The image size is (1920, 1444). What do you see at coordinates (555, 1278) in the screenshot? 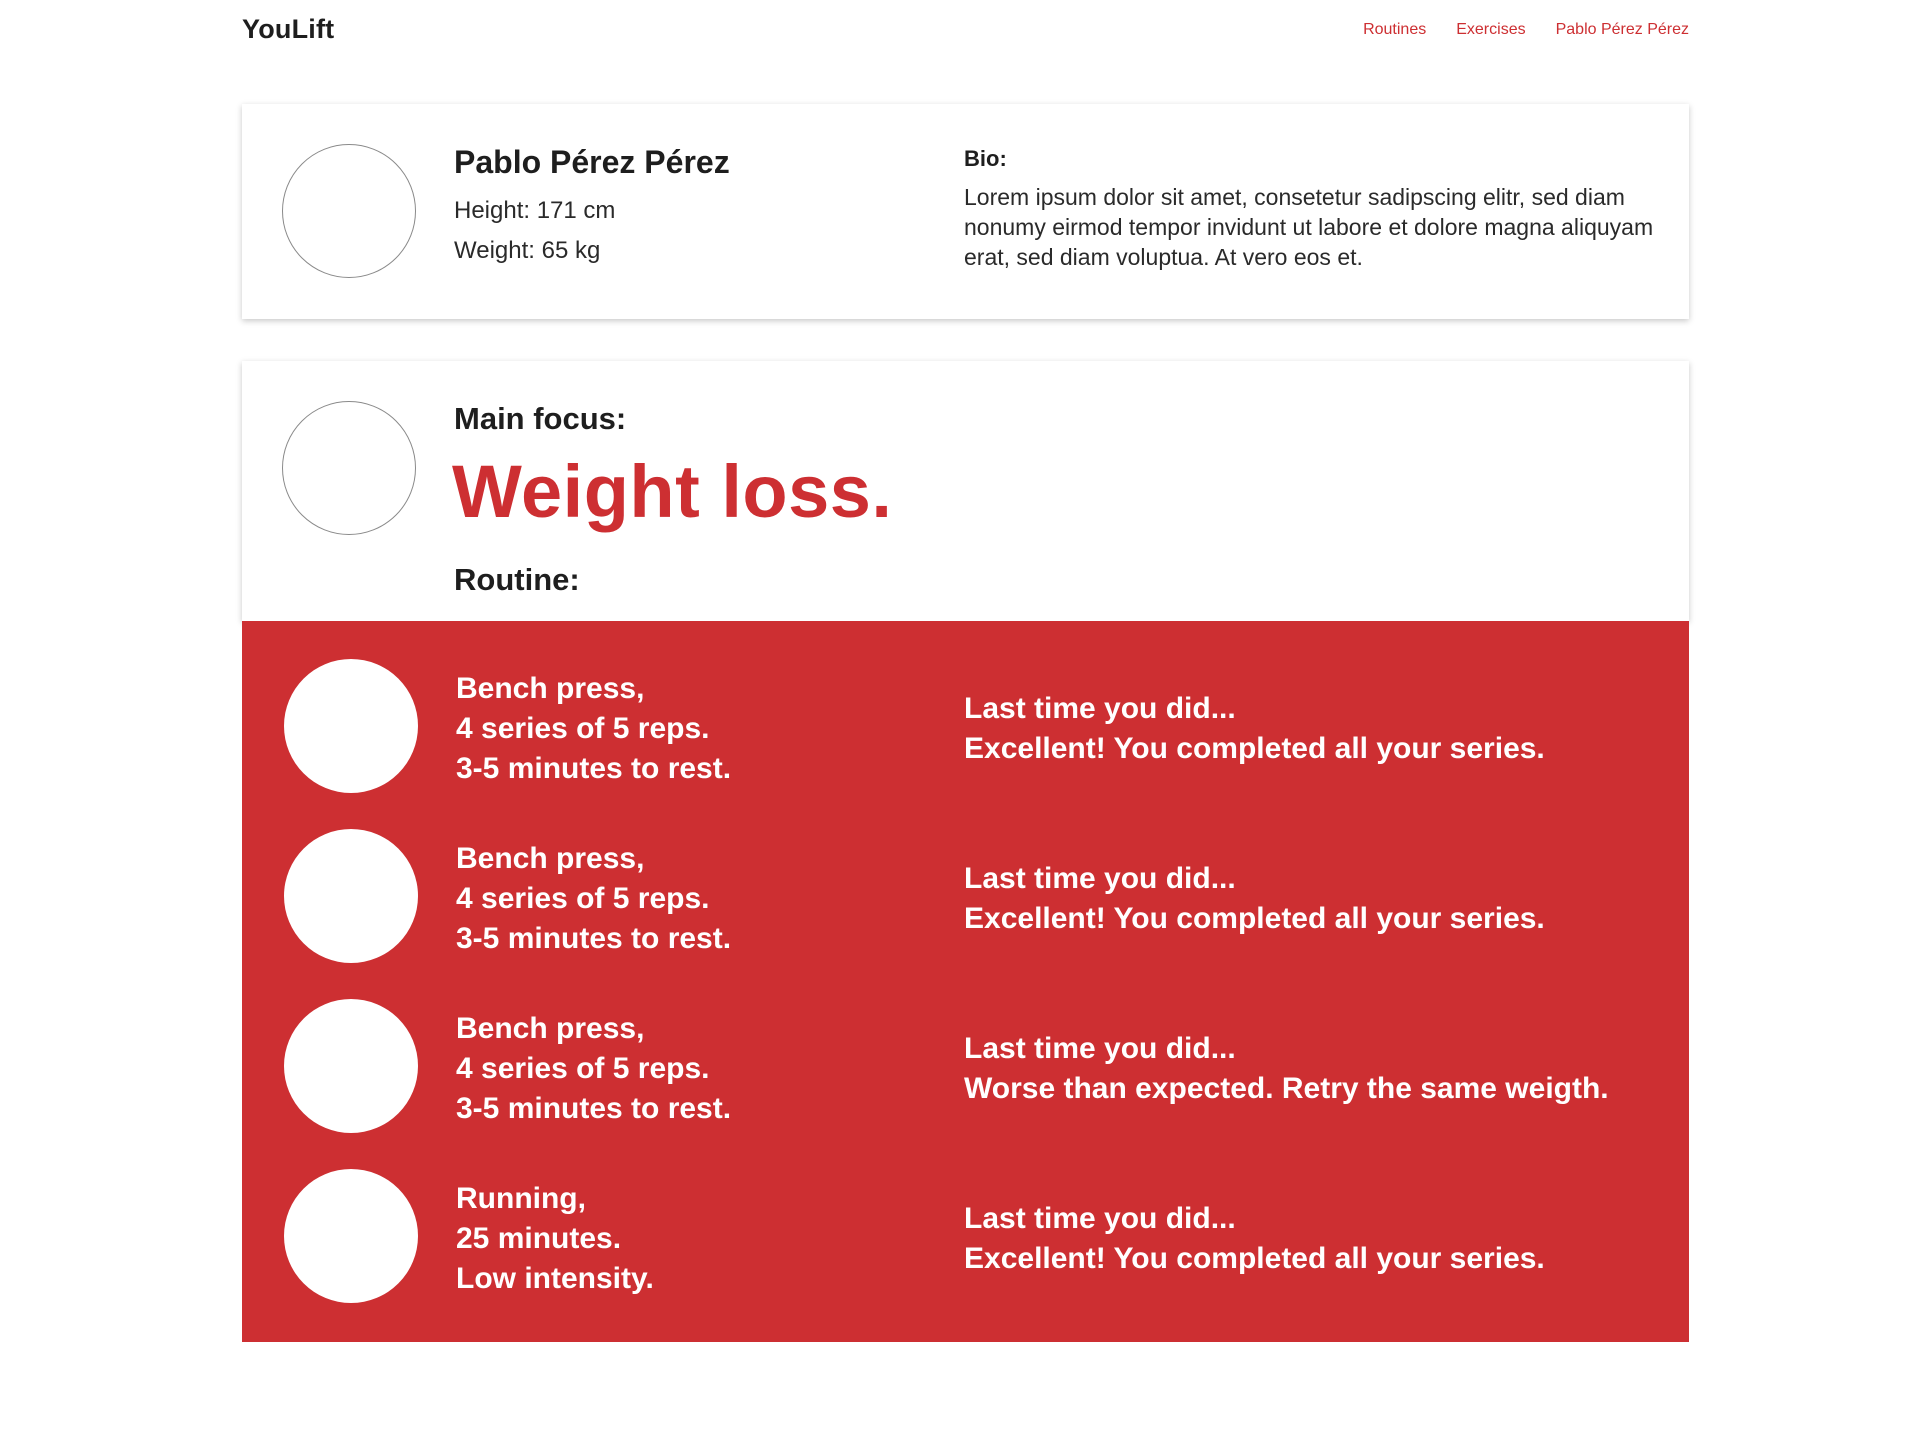
I see `exercise-intensity: Low intensity.` at bounding box center [555, 1278].